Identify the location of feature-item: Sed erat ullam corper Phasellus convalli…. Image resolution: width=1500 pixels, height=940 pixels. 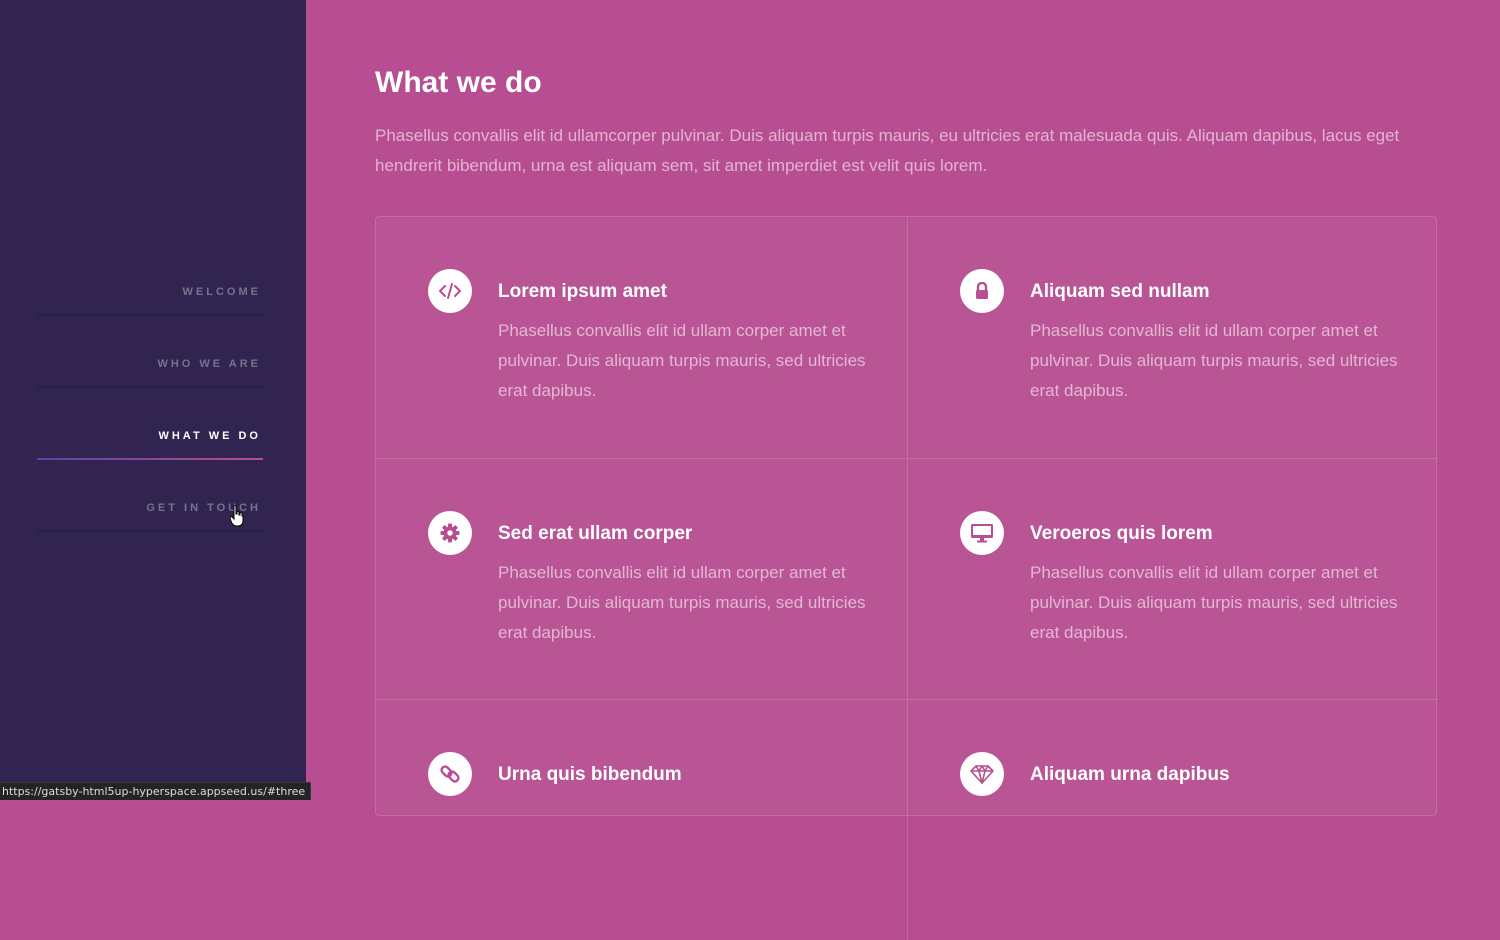
(641, 578).